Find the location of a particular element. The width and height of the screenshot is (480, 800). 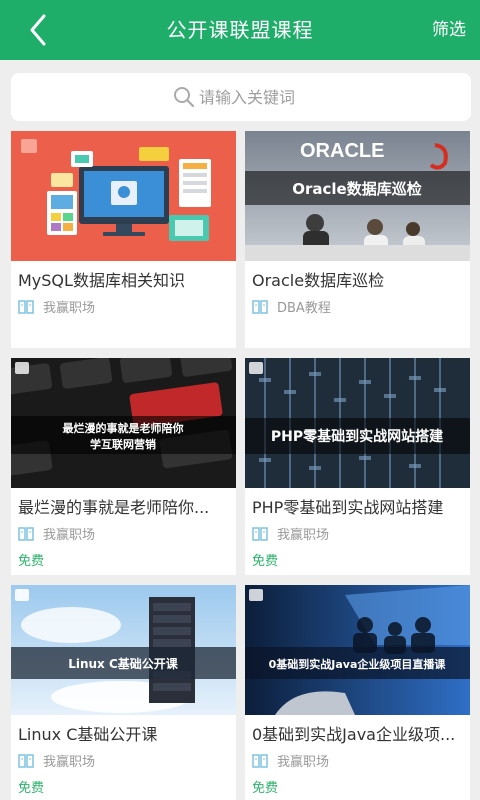

search-bar is located at coordinates (241, 97).